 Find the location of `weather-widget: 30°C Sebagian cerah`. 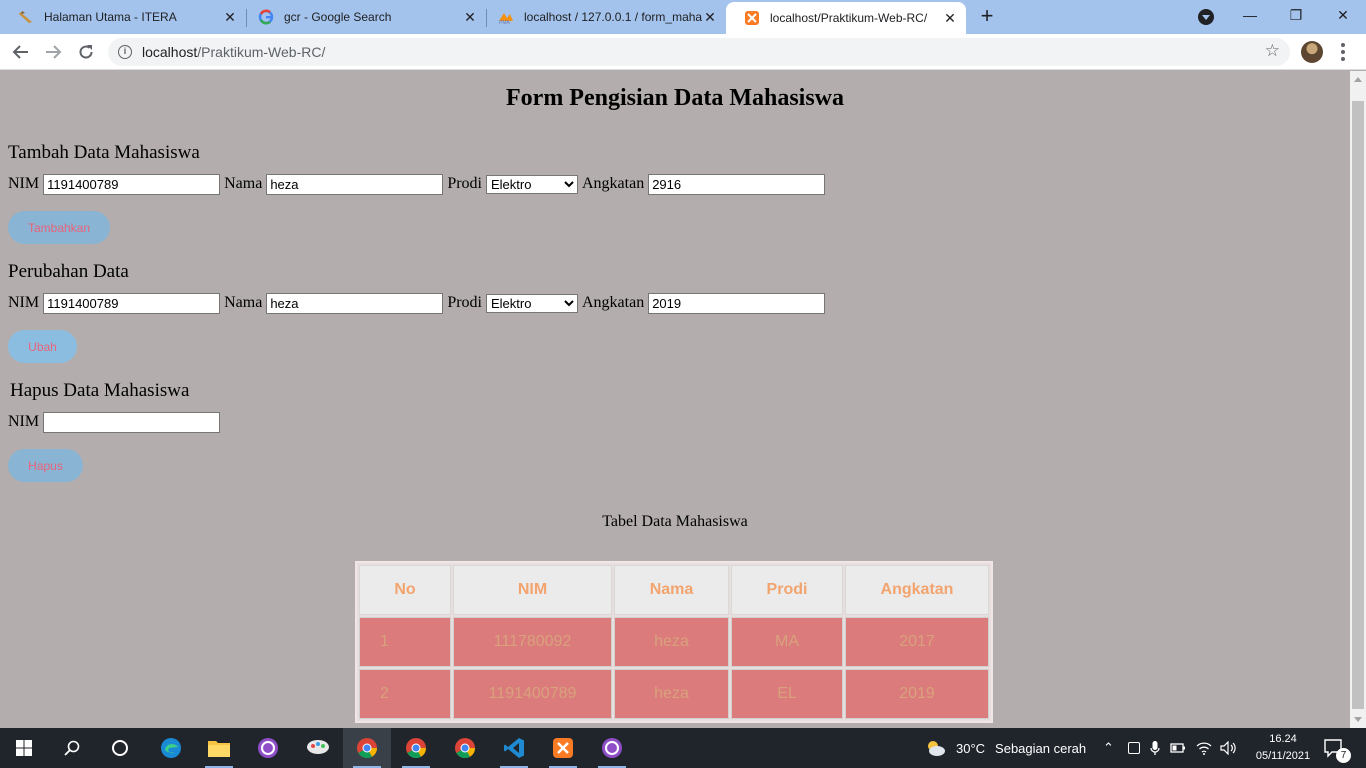

weather-widget: 30°C Sebagian cerah is located at coordinates (1005, 748).